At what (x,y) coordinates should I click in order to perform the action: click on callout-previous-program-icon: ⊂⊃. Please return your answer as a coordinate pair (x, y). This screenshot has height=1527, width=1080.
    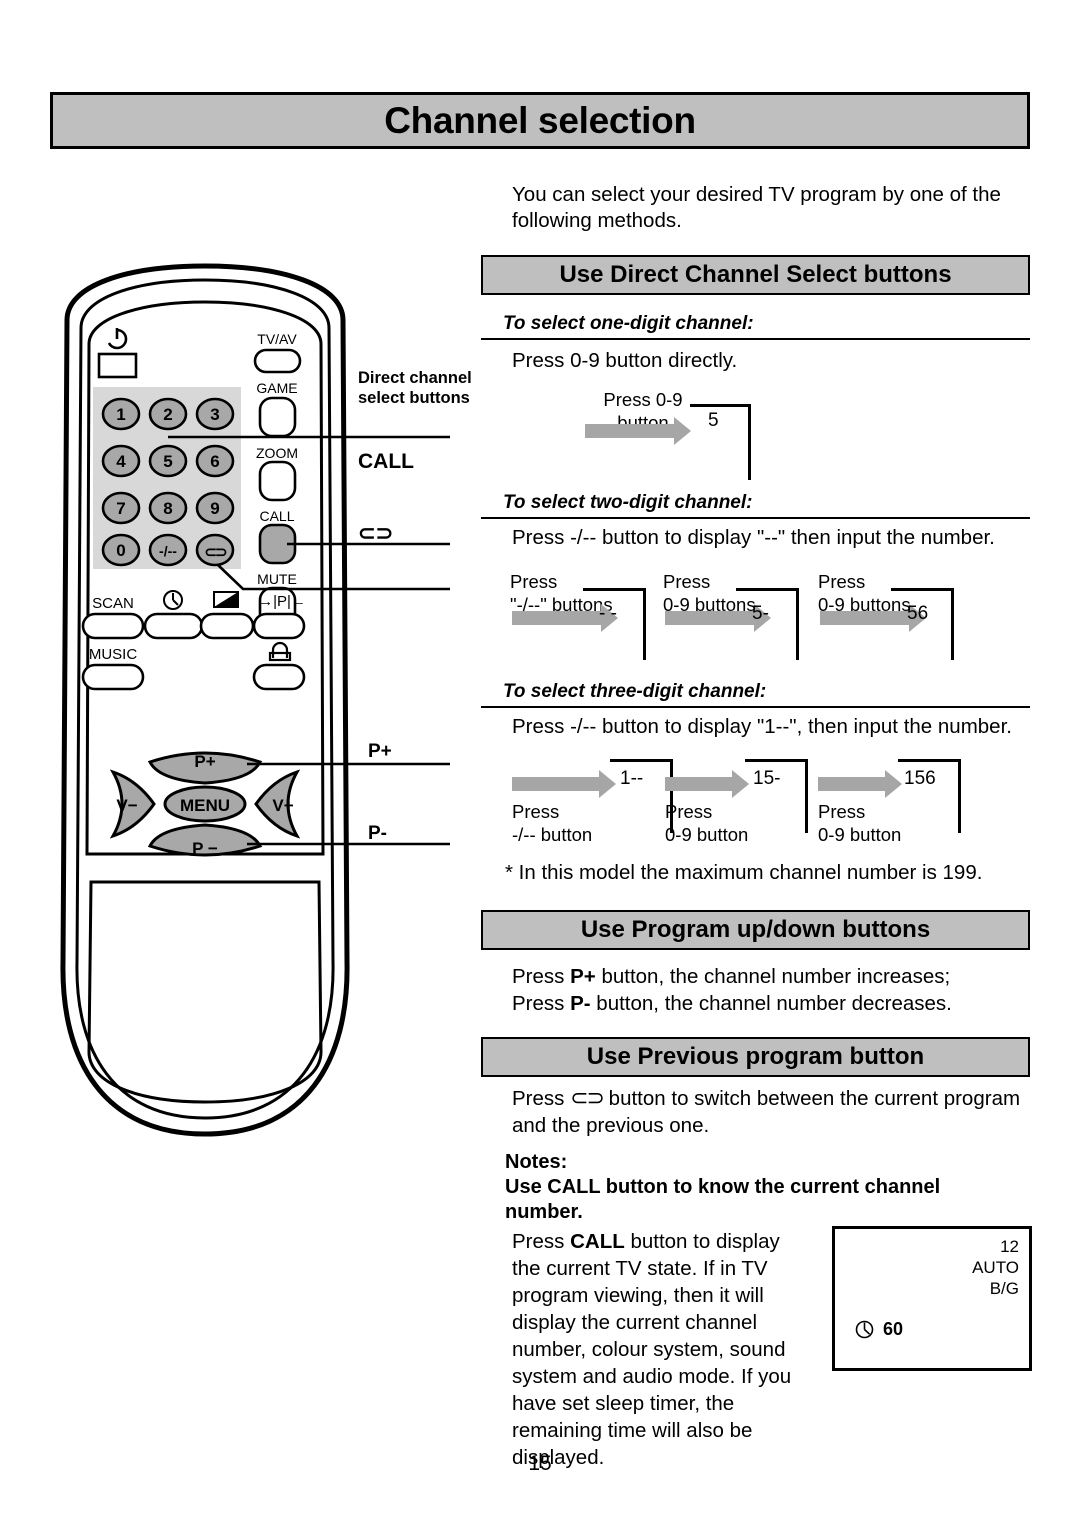
    Looking at the image, I should click on (376, 533).